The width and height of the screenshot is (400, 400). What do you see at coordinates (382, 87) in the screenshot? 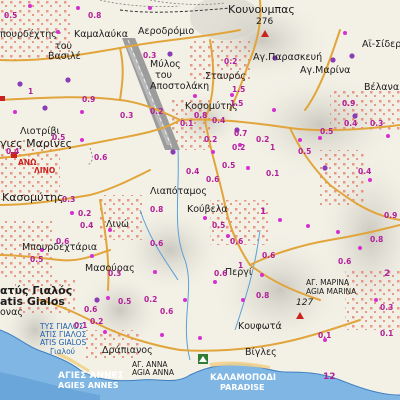
I see `label-velana: Βέλανα` at bounding box center [382, 87].